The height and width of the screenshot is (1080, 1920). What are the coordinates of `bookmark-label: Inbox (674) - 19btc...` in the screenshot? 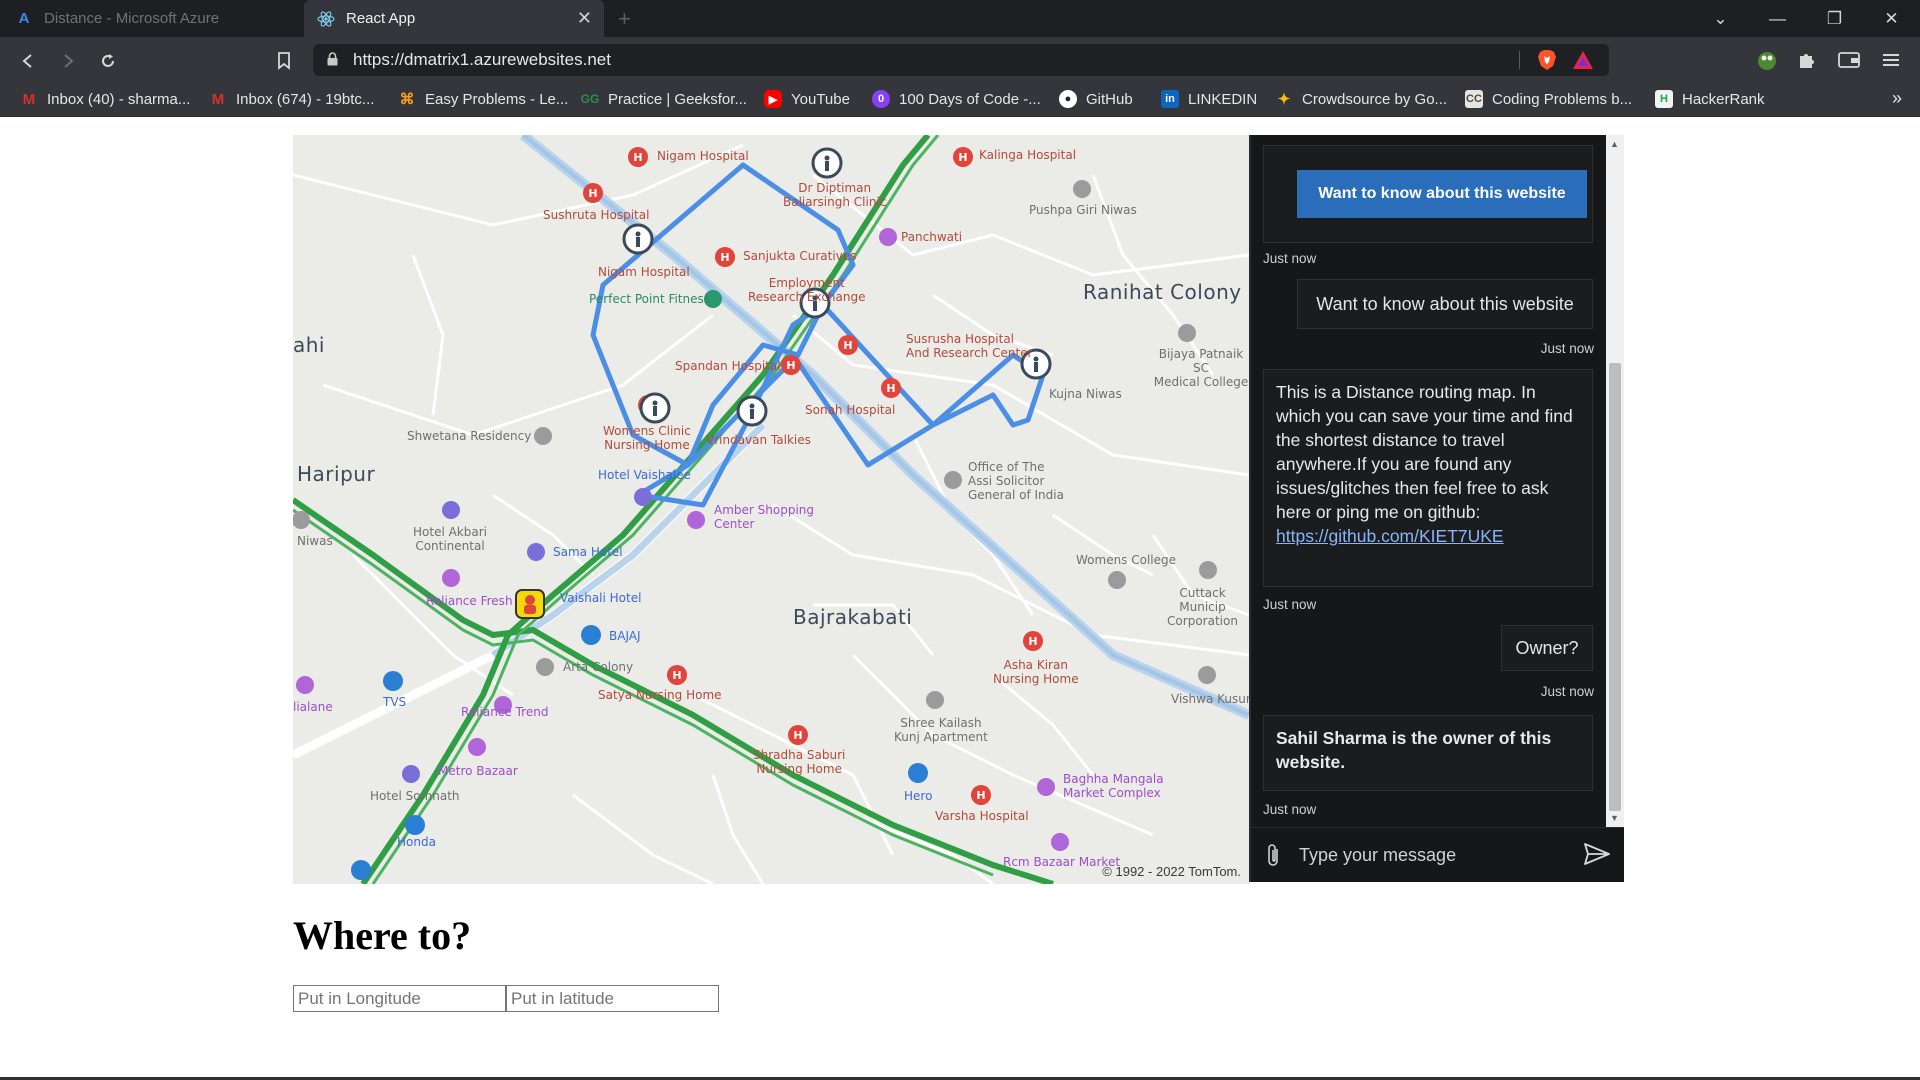 It's located at (305, 99).